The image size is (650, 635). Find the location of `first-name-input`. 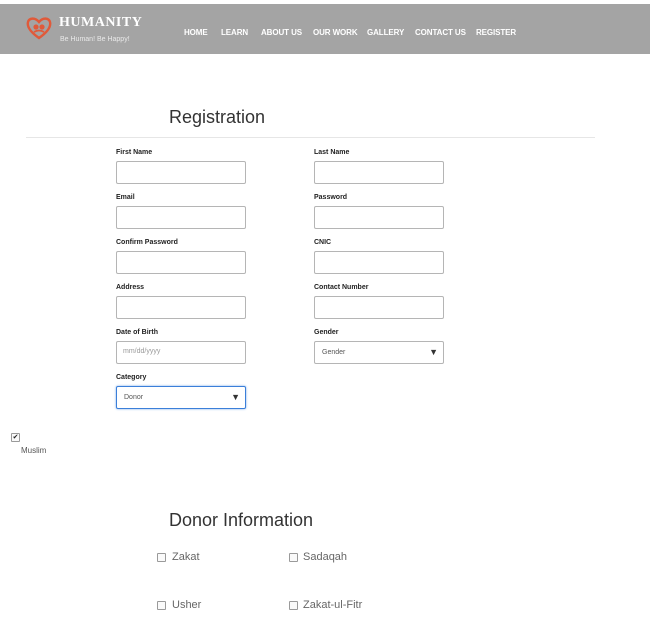

first-name-input is located at coordinates (181, 172).